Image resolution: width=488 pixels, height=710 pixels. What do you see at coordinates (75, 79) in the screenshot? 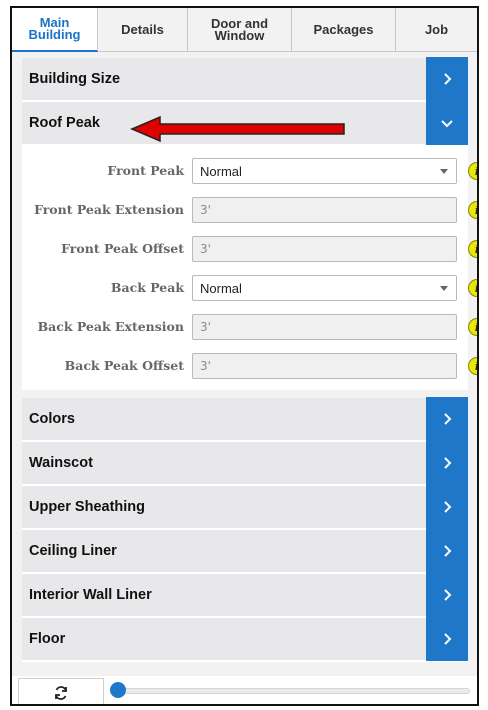
I see `section-title: Building Size` at bounding box center [75, 79].